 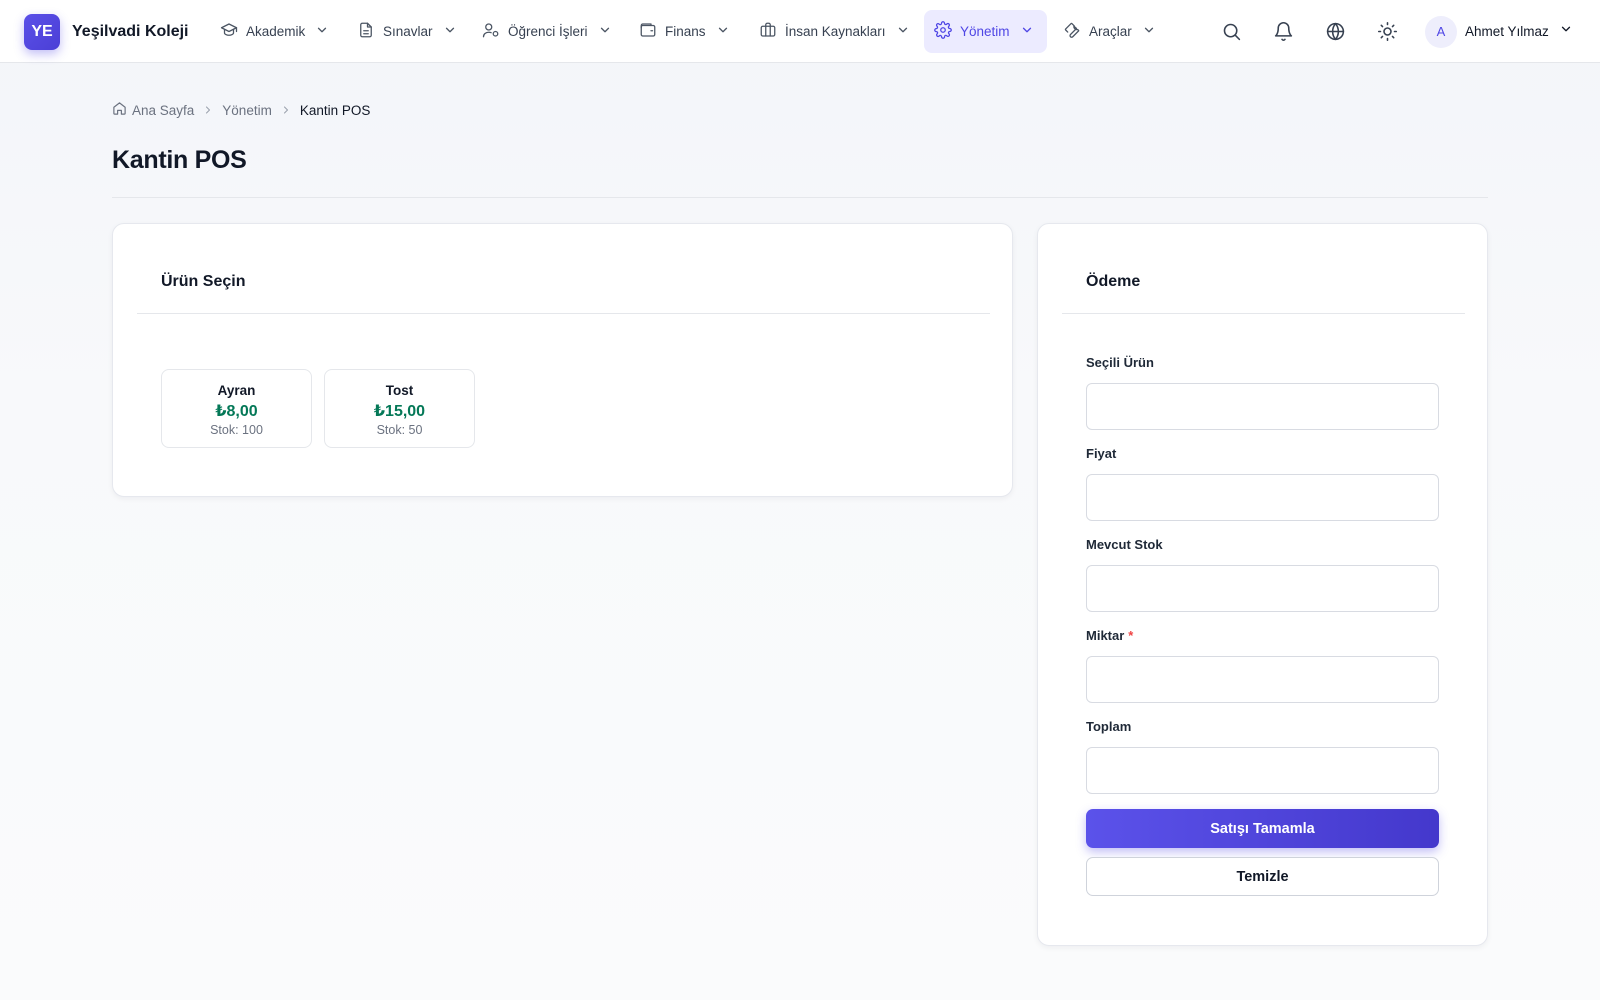 I want to click on product-card-ayran: Ayran ₺8,00 Stok: 100, so click(x=236, y=408).